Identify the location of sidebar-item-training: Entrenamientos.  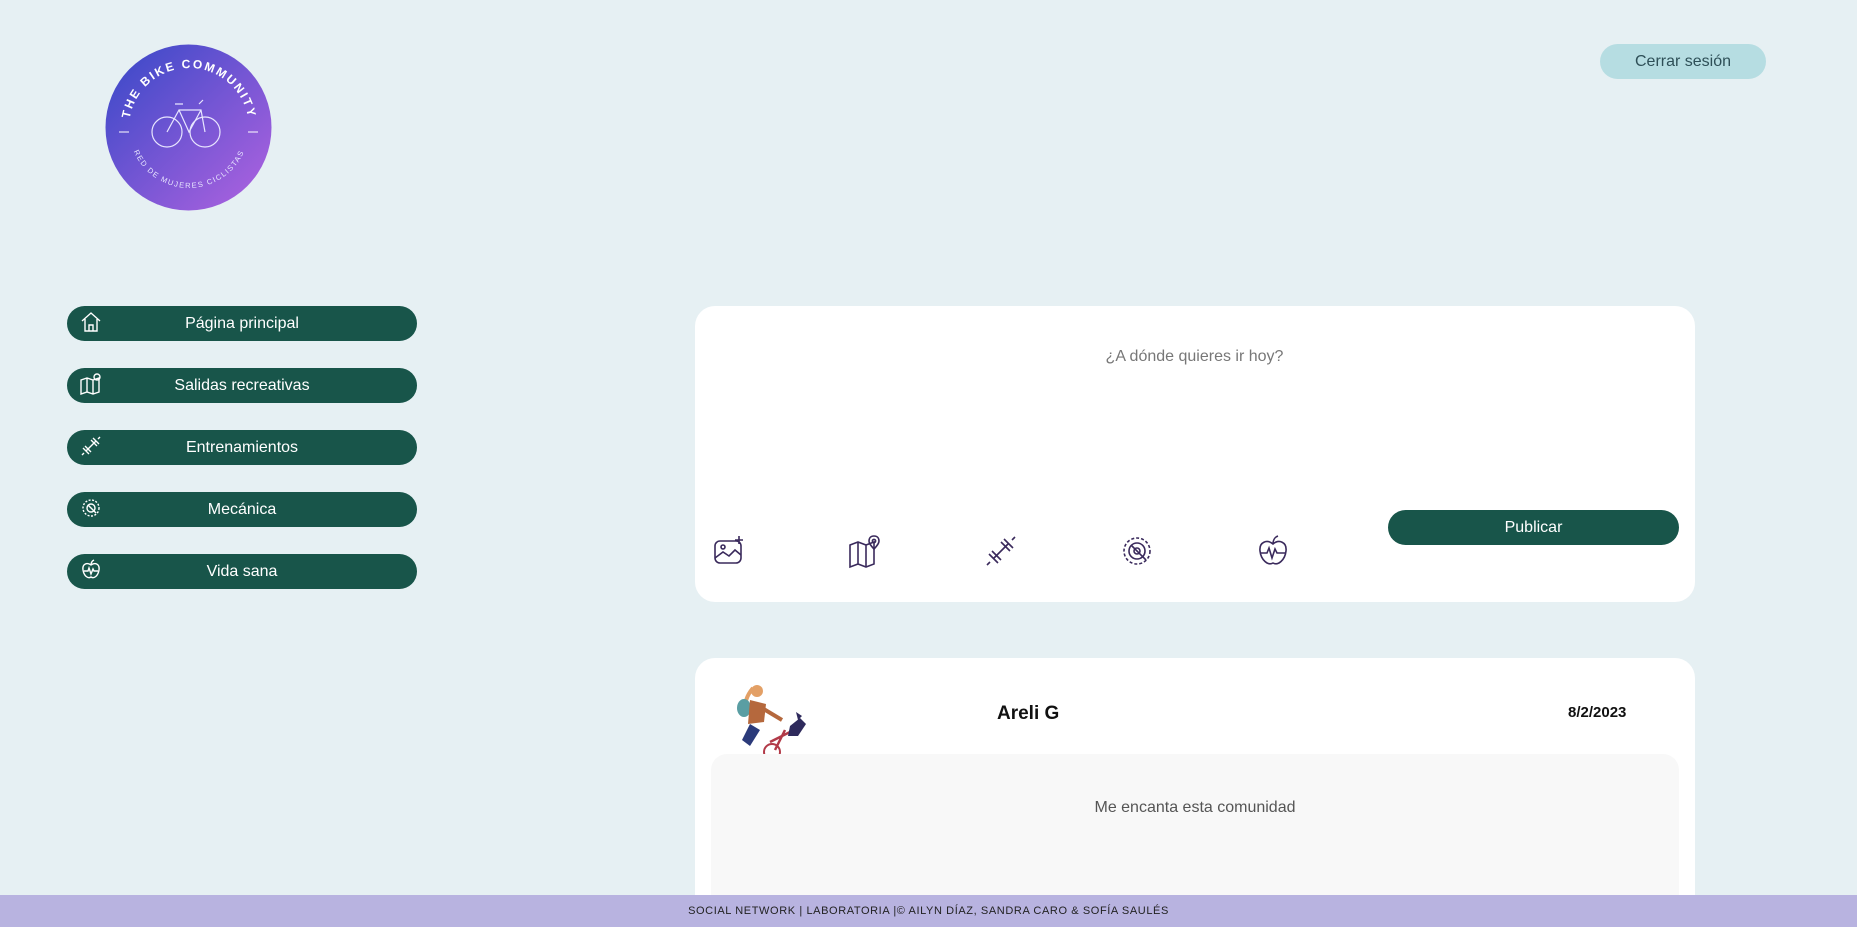
(242, 447).